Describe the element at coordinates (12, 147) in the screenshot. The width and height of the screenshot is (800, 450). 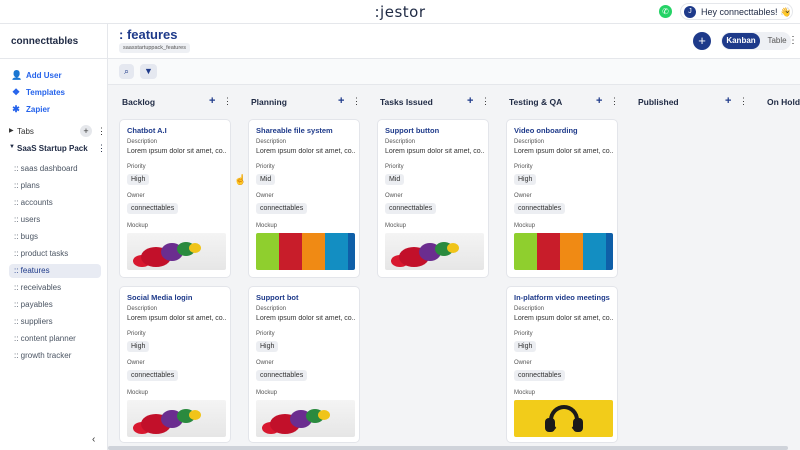
I see `caret-down-icon: ▼` at that location.